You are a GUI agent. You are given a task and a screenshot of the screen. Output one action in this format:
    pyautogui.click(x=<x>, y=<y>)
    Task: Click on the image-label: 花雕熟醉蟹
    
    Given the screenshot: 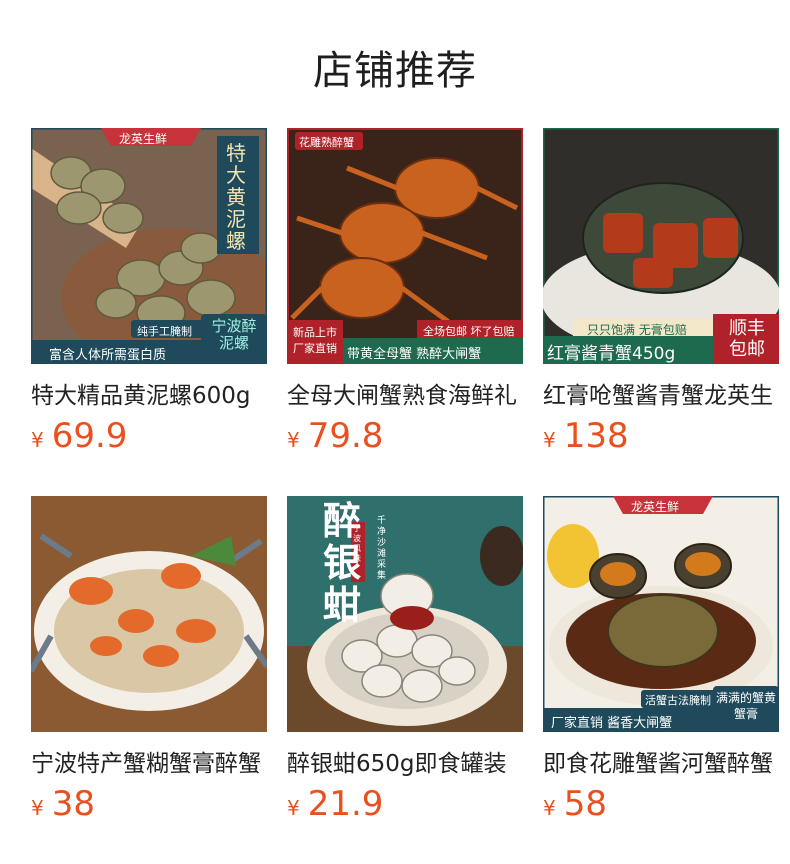 What is the action you would take?
    pyautogui.click(x=326, y=142)
    